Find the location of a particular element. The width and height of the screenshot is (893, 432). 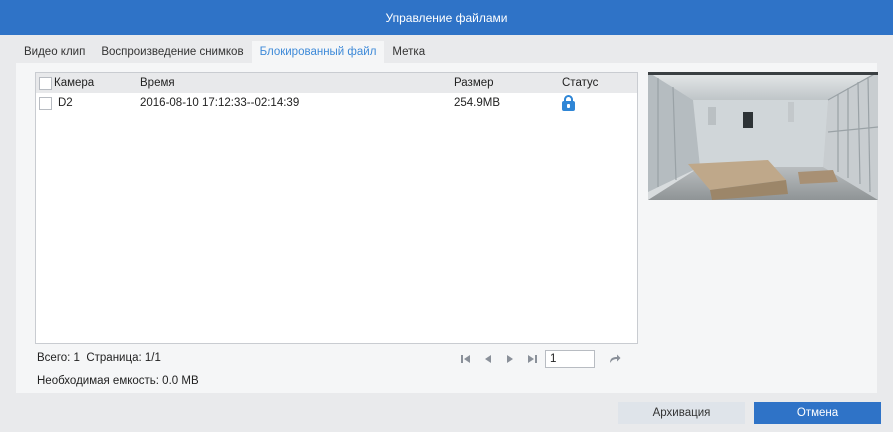

required-capacity: Необходимая емкость: 0.0 MB is located at coordinates (118, 381).